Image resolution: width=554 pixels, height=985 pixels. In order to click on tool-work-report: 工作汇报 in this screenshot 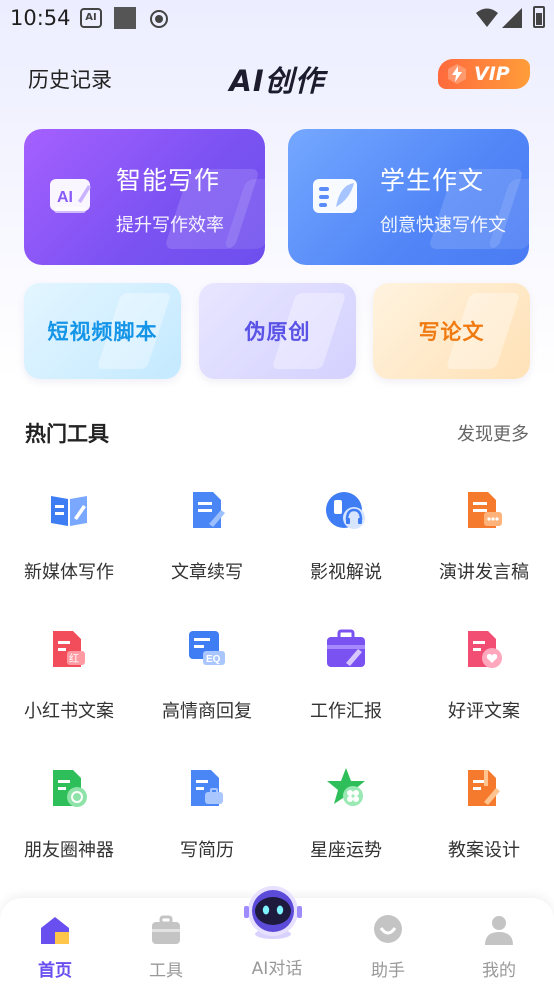, I will do `click(346, 675)`.